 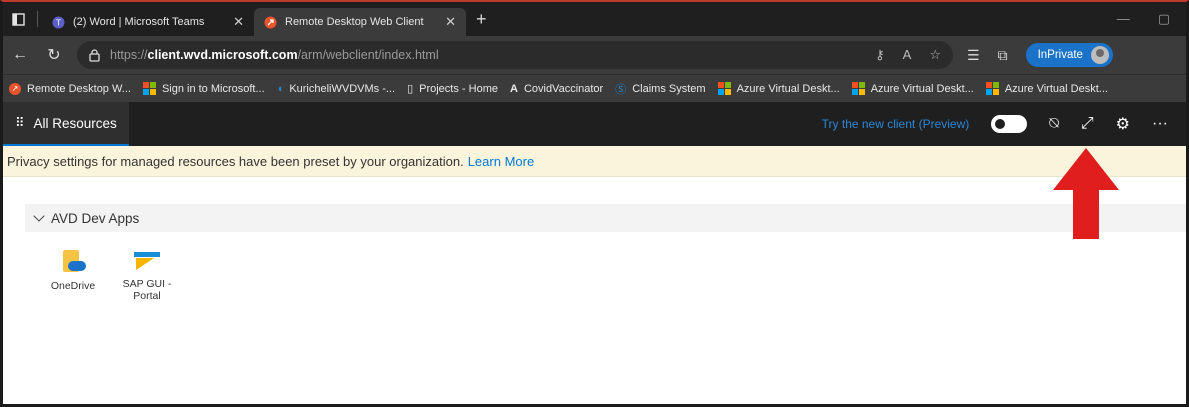 What do you see at coordinates (73, 261) in the screenshot?
I see `onedrive-icon` at bounding box center [73, 261].